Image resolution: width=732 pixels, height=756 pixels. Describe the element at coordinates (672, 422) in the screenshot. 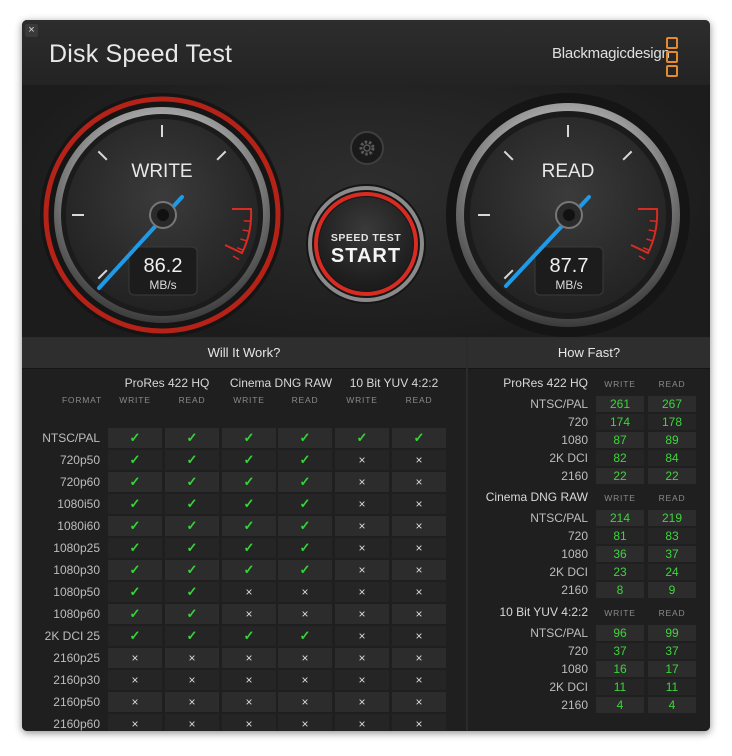

I see `how-fast-read-value: 178` at that location.